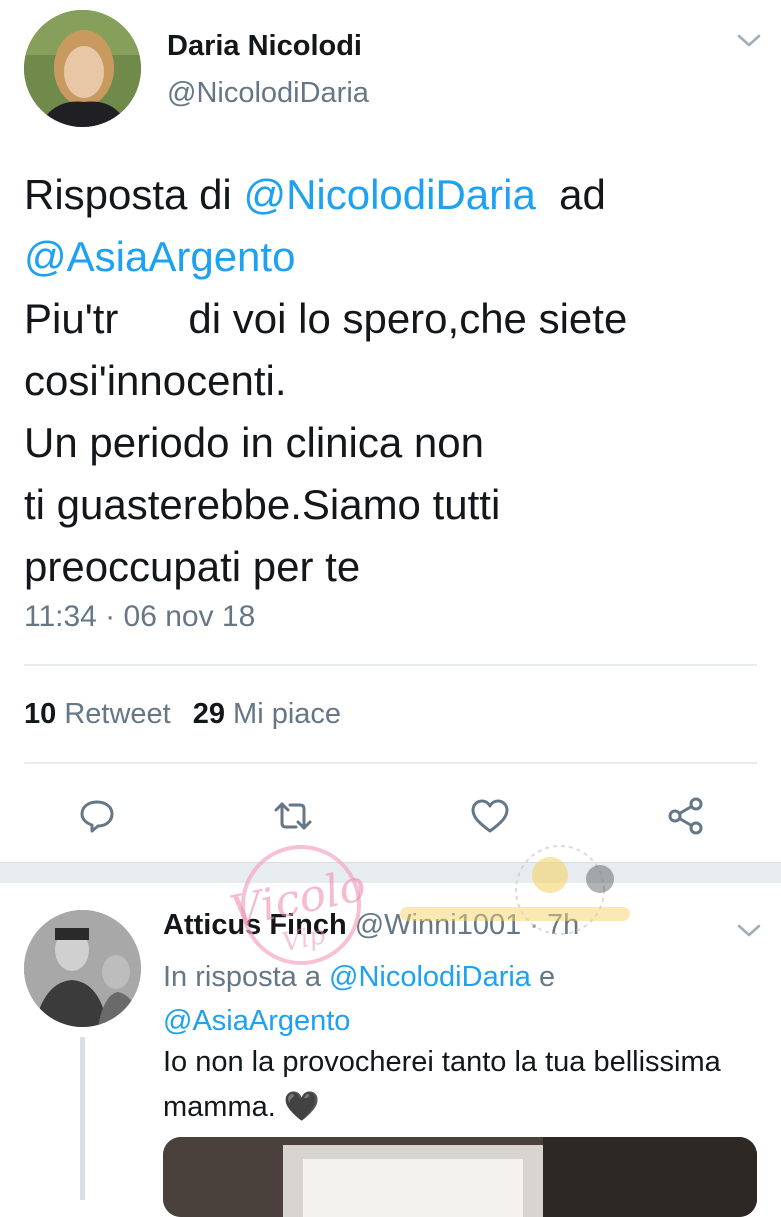  I want to click on author-avatar, so click(82, 68).